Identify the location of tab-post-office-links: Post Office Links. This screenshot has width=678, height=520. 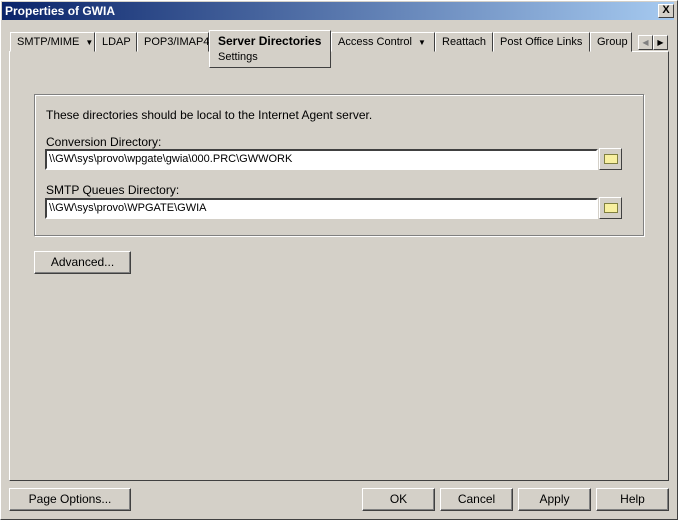
(541, 42).